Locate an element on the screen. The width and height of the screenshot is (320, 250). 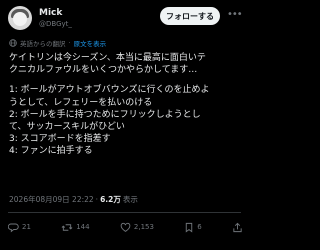
divider is located at coordinates (124, 212).